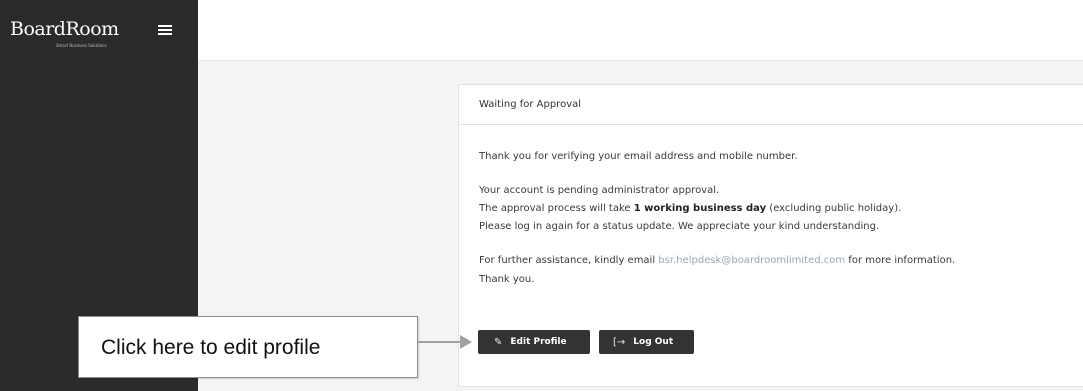 The height and width of the screenshot is (391, 1083). Describe the element at coordinates (653, 342) in the screenshot. I see `log-out-label: Log Out` at that location.